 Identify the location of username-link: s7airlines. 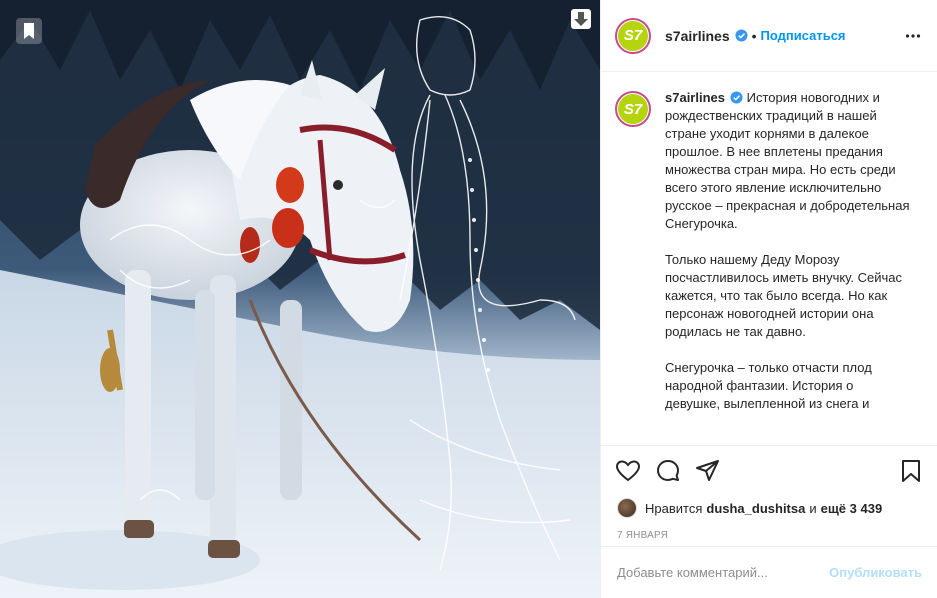
(697, 36).